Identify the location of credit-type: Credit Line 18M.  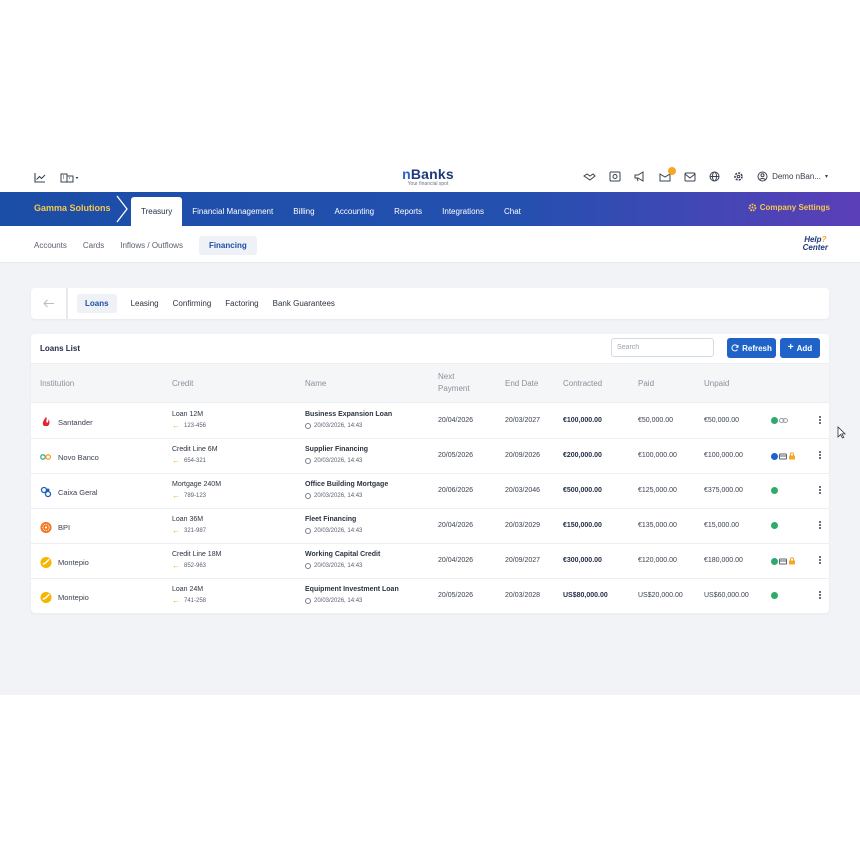
(196, 554).